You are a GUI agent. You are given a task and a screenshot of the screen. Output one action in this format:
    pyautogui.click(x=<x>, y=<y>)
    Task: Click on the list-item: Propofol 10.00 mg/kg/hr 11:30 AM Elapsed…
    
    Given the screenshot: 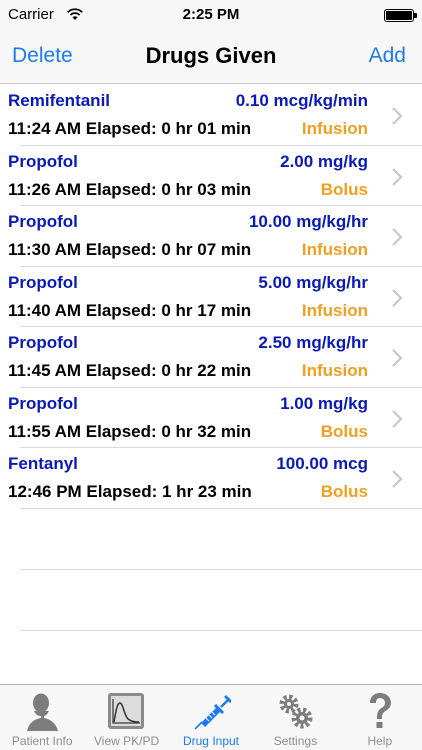 What is the action you would take?
    pyautogui.click(x=211, y=236)
    